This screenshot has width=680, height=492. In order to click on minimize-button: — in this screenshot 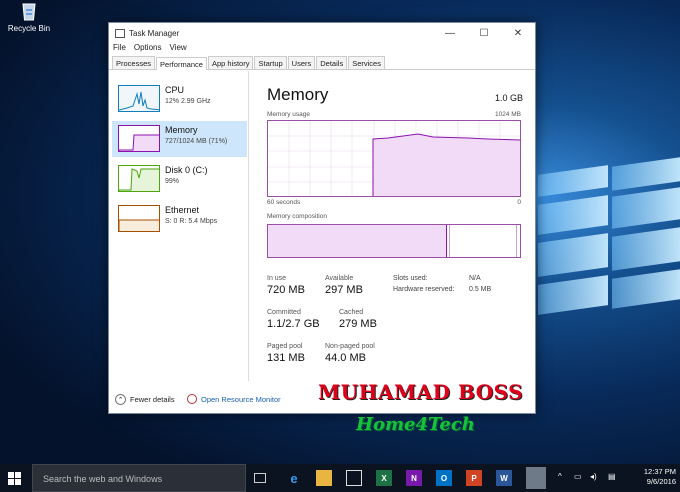, I will do `click(450, 33)`.